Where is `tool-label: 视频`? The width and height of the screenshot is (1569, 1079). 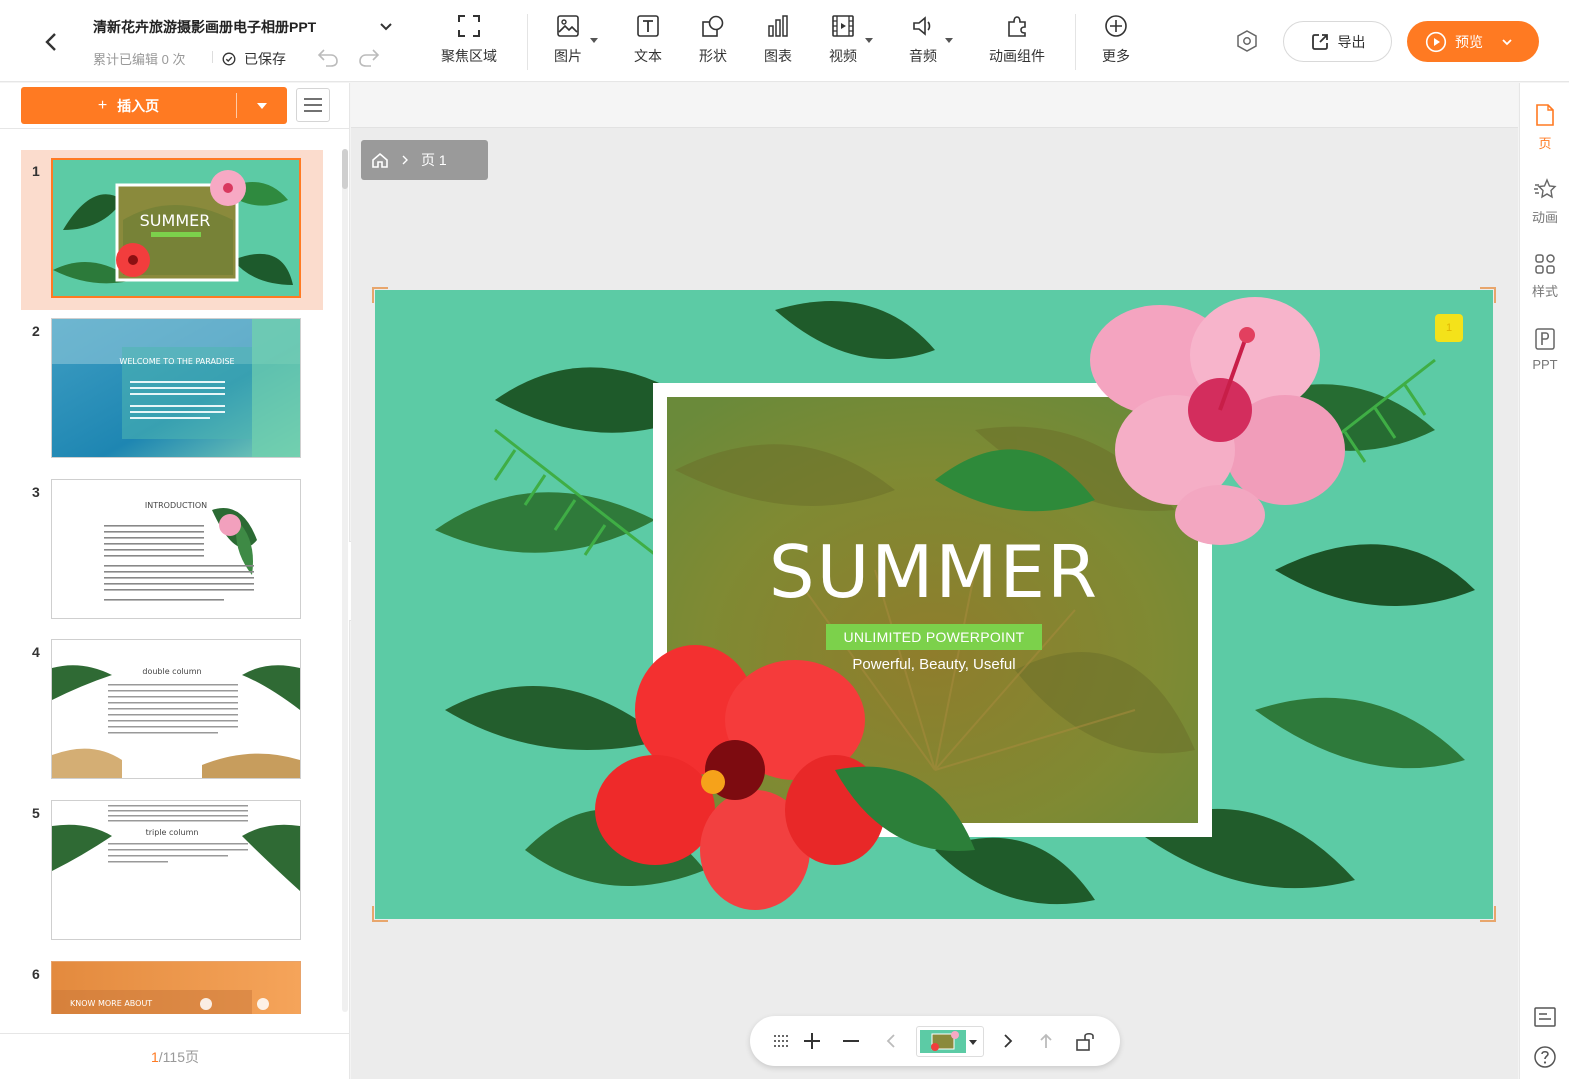 tool-label: 视频 is located at coordinates (843, 56).